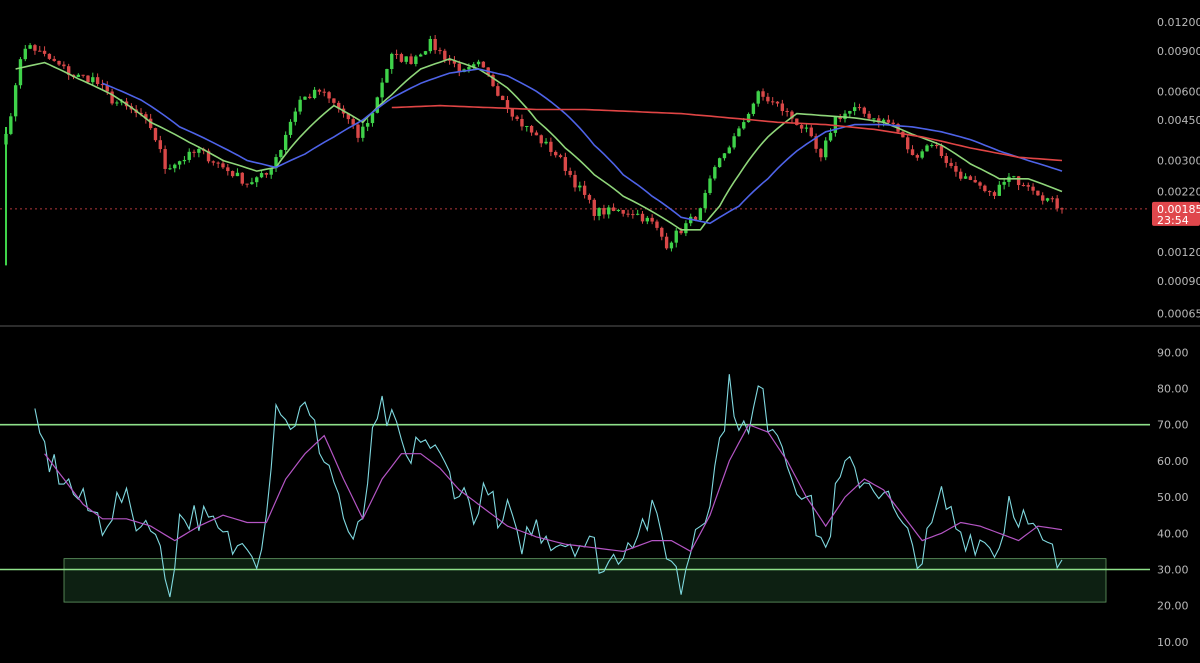  What do you see at coordinates (1173, 461) in the screenshot?
I see `rsi-tick-label: 60.00` at bounding box center [1173, 461].